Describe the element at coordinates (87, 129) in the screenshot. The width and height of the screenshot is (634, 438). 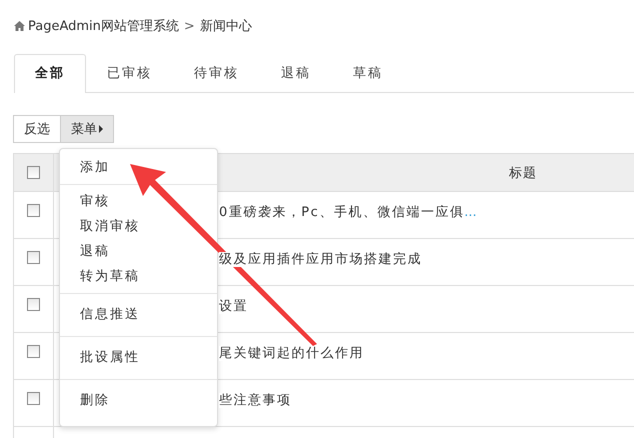
I see `menu-button: 菜单` at that location.